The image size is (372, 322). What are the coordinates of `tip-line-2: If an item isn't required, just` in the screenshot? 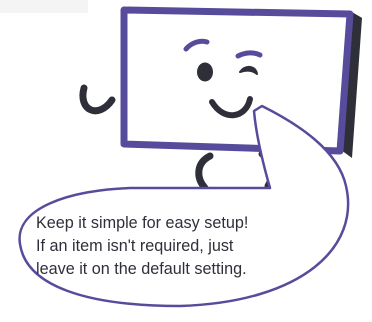 It's located at (135, 246).